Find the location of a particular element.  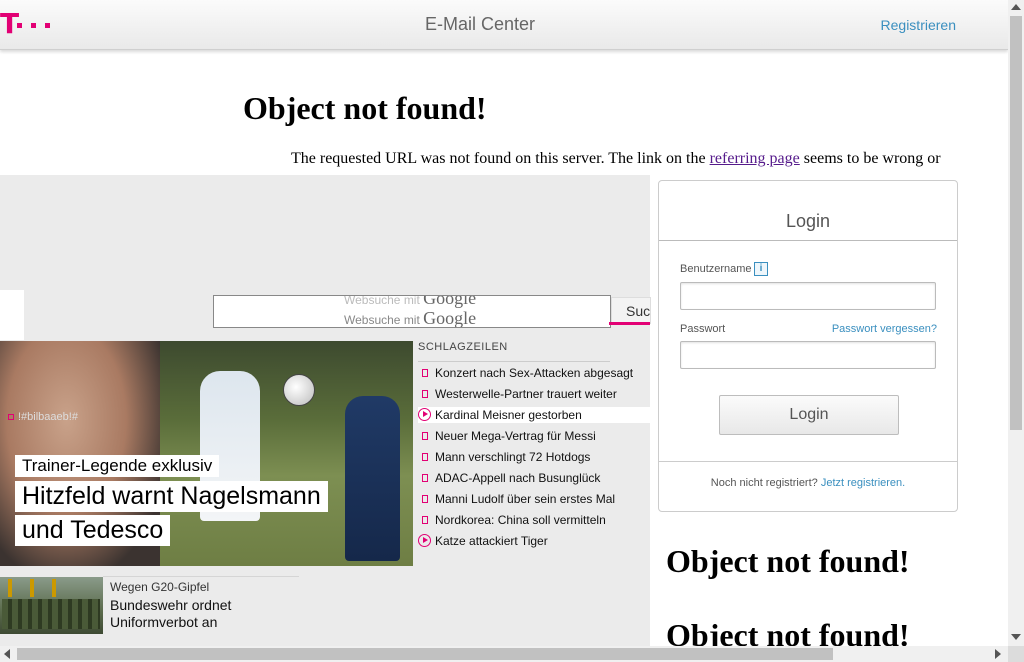

hero-kicker: Trainer-Legende exklusiv is located at coordinates (117, 466).